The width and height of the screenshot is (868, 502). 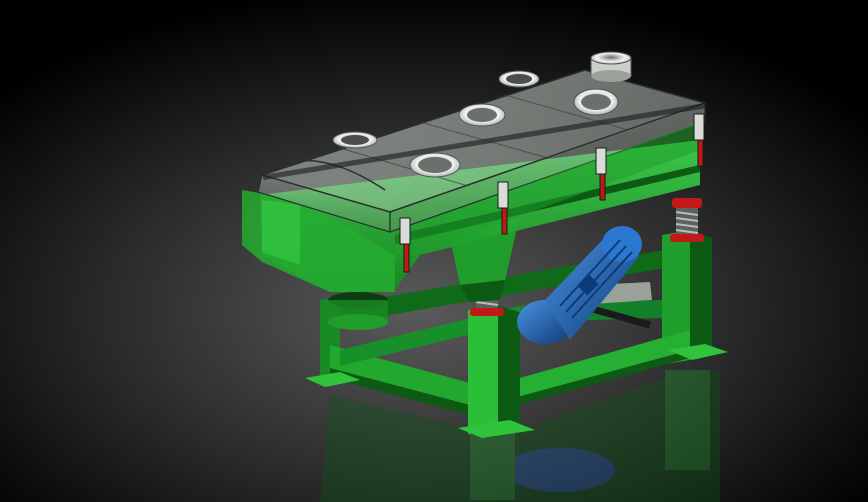 What do you see at coordinates (611, 66) in the screenshot?
I see `inlet-port-feed` at bounding box center [611, 66].